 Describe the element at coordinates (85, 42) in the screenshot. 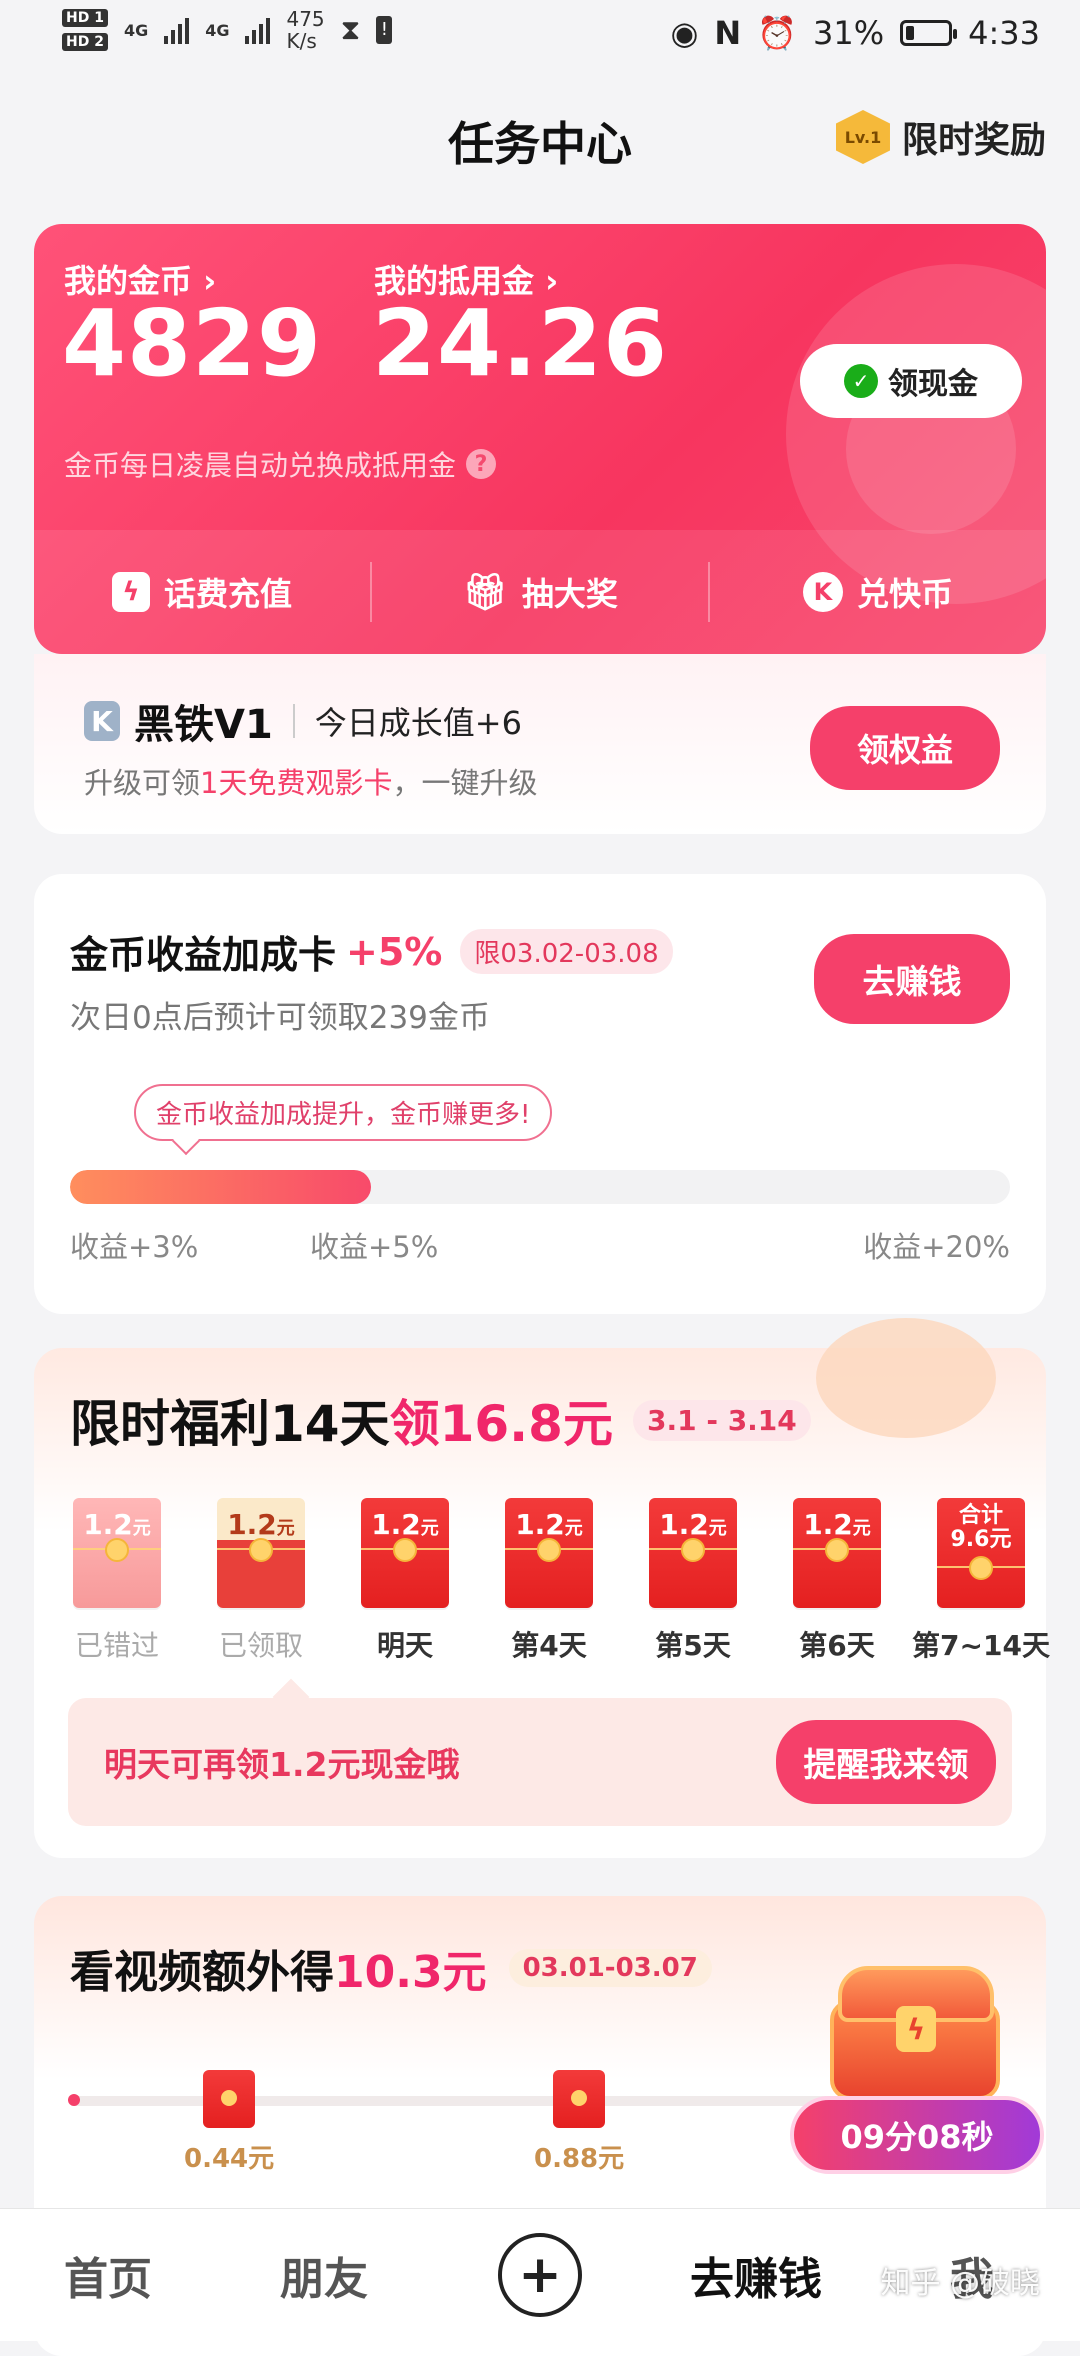

I see `sim2-label: HD 2` at that location.